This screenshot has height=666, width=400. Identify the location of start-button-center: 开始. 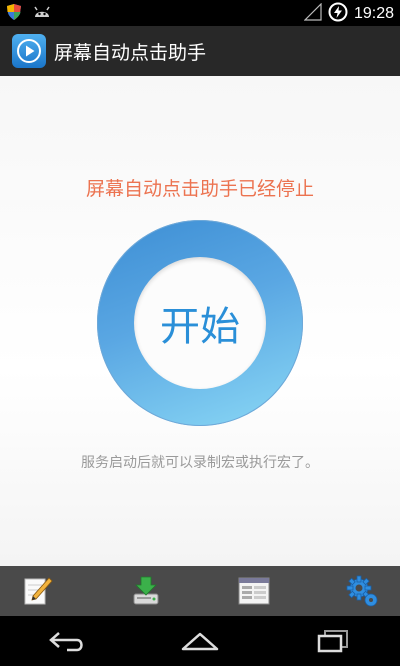
(200, 323).